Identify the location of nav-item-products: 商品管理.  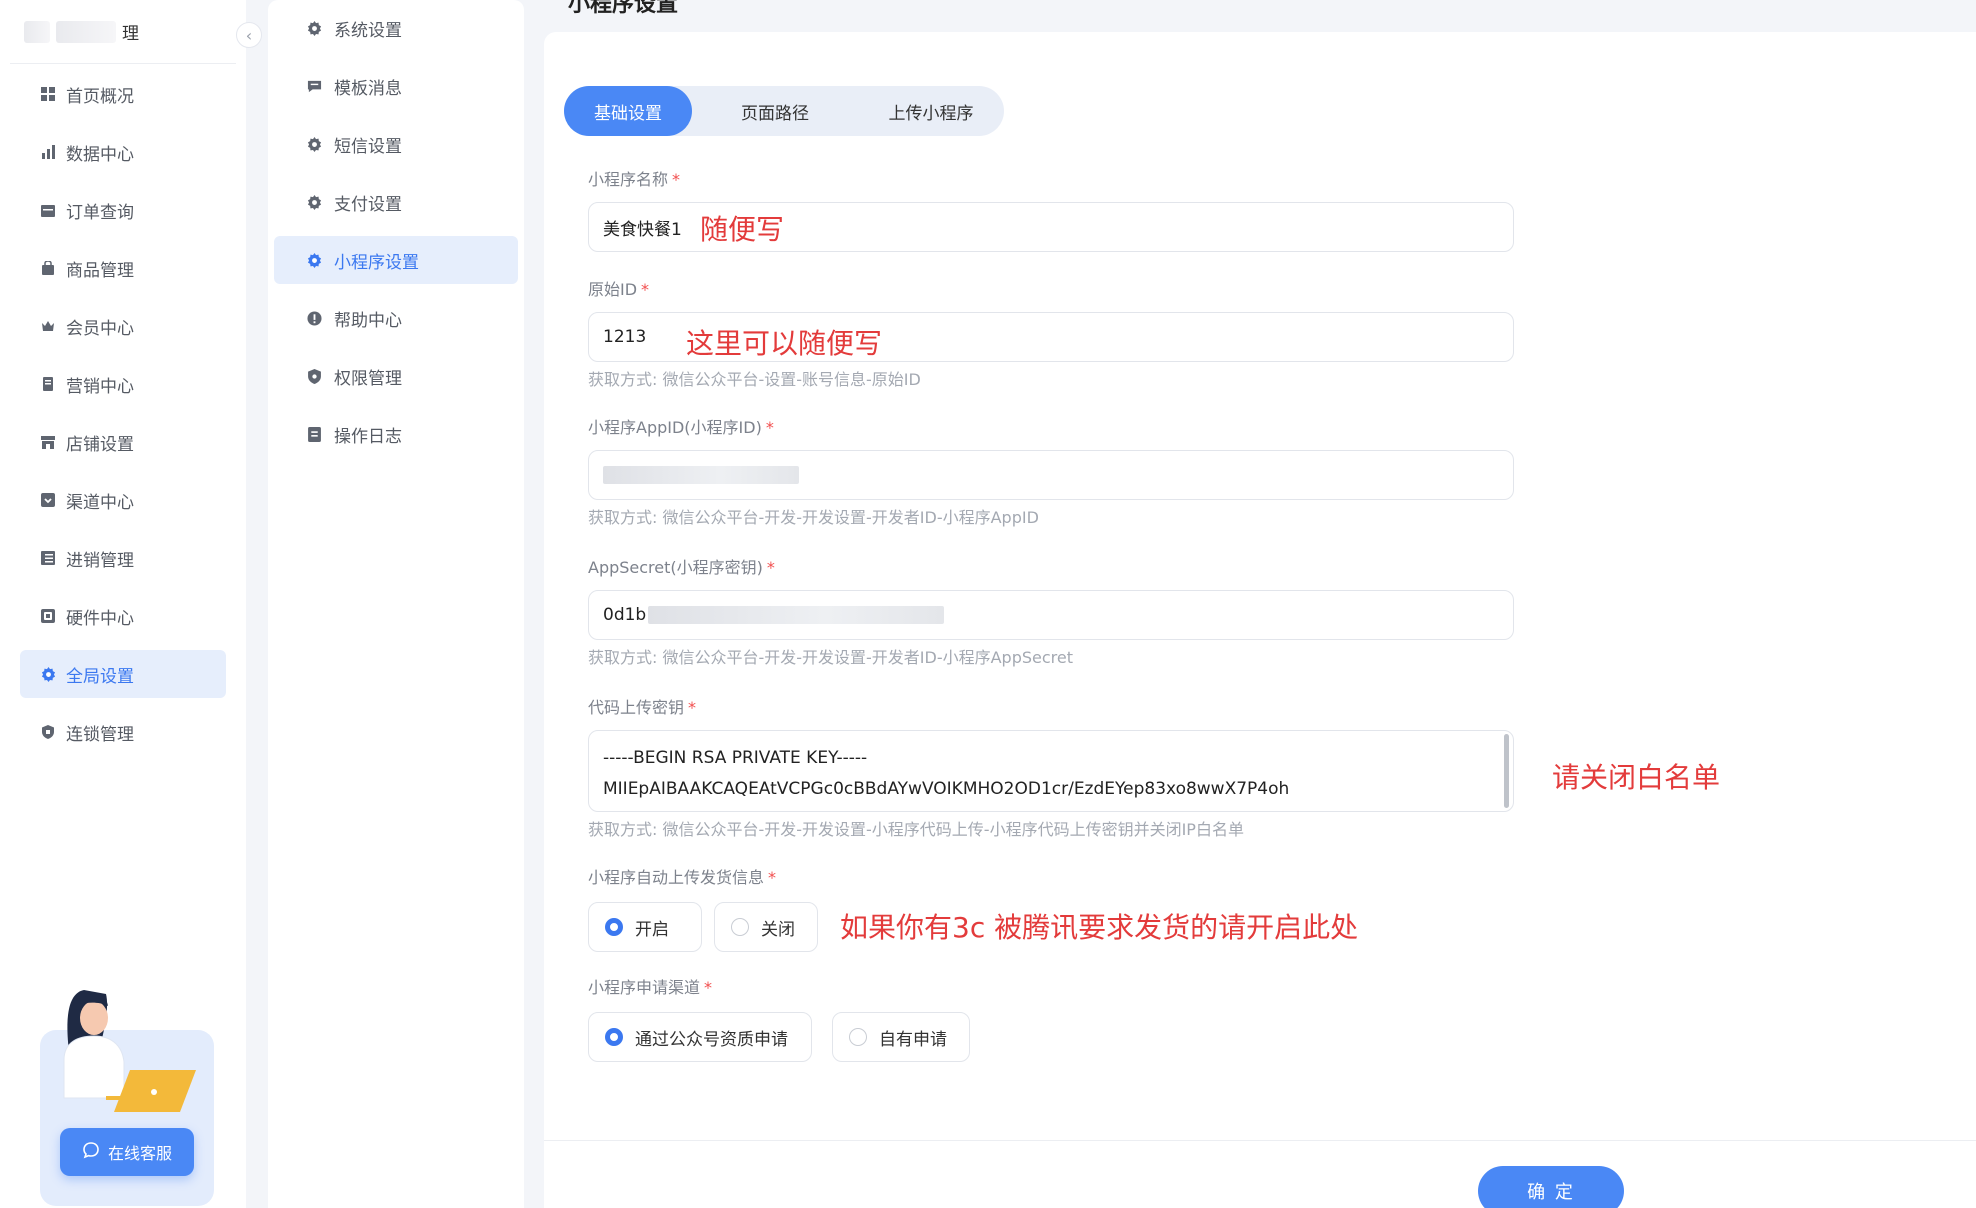
(123, 268).